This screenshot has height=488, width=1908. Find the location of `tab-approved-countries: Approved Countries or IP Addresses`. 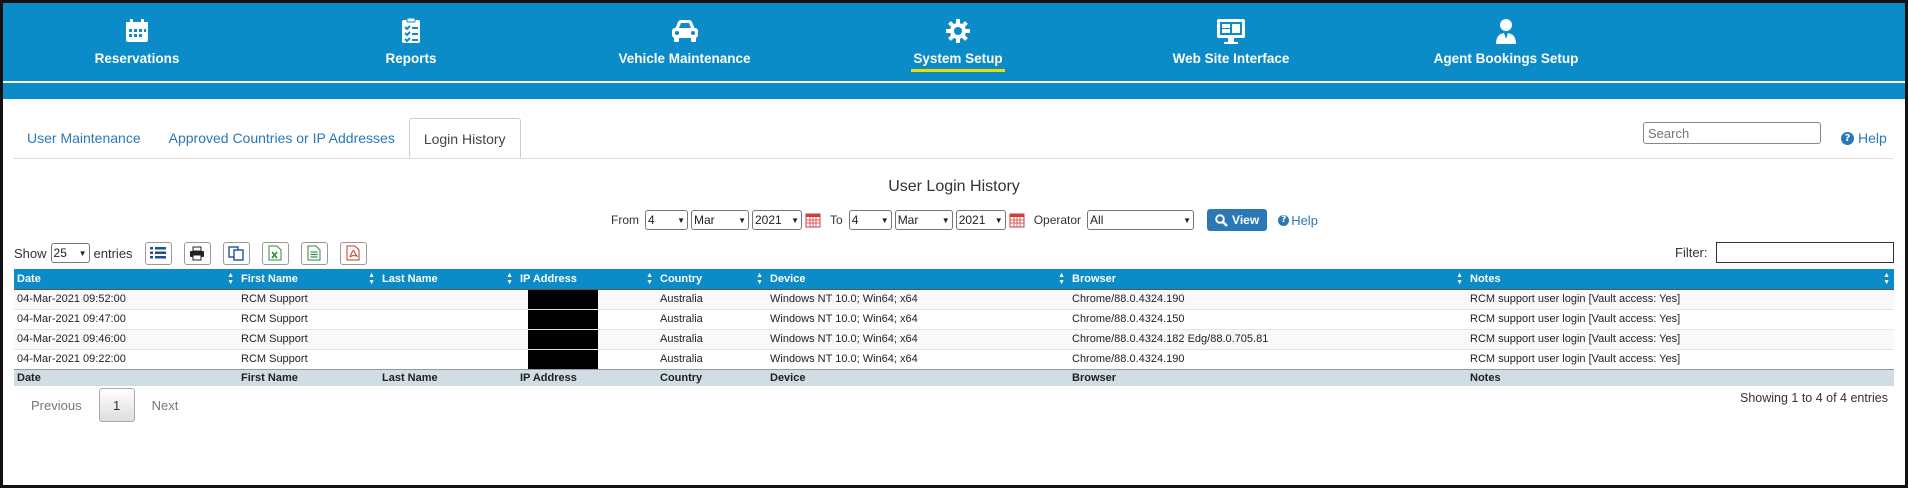

tab-approved-countries: Approved Countries or IP Addresses is located at coordinates (282, 138).